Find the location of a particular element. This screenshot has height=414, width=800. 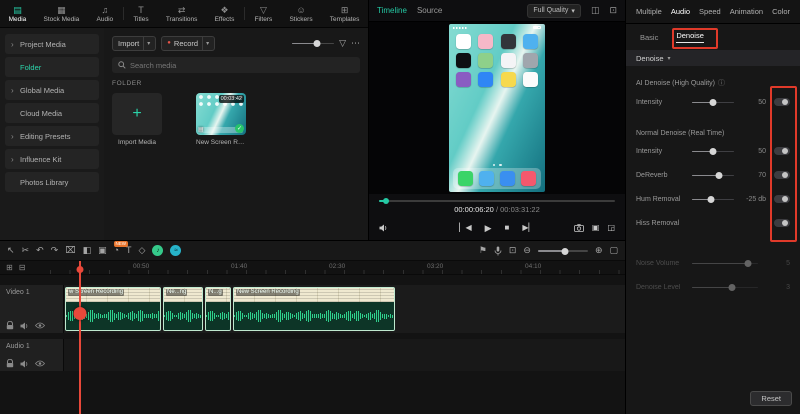

sidebar-item-influence-kit: › Influence Kit is located at coordinates (52, 159).